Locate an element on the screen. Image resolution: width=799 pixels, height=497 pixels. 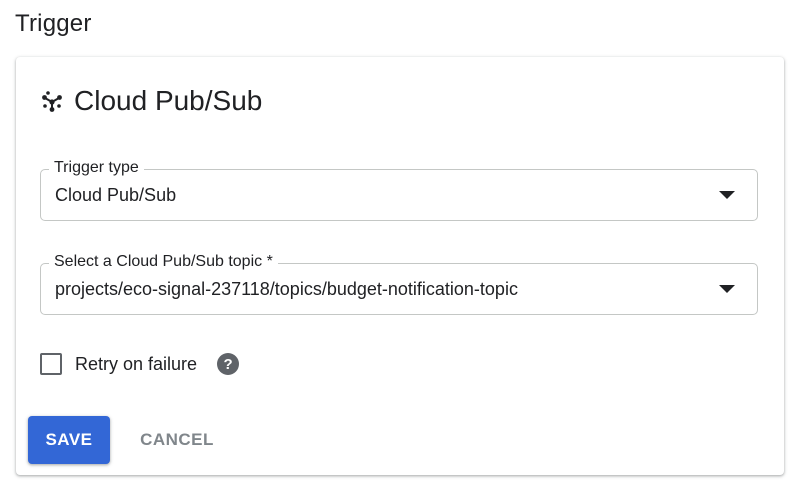
cancel-button: CANCEL is located at coordinates (177, 440).